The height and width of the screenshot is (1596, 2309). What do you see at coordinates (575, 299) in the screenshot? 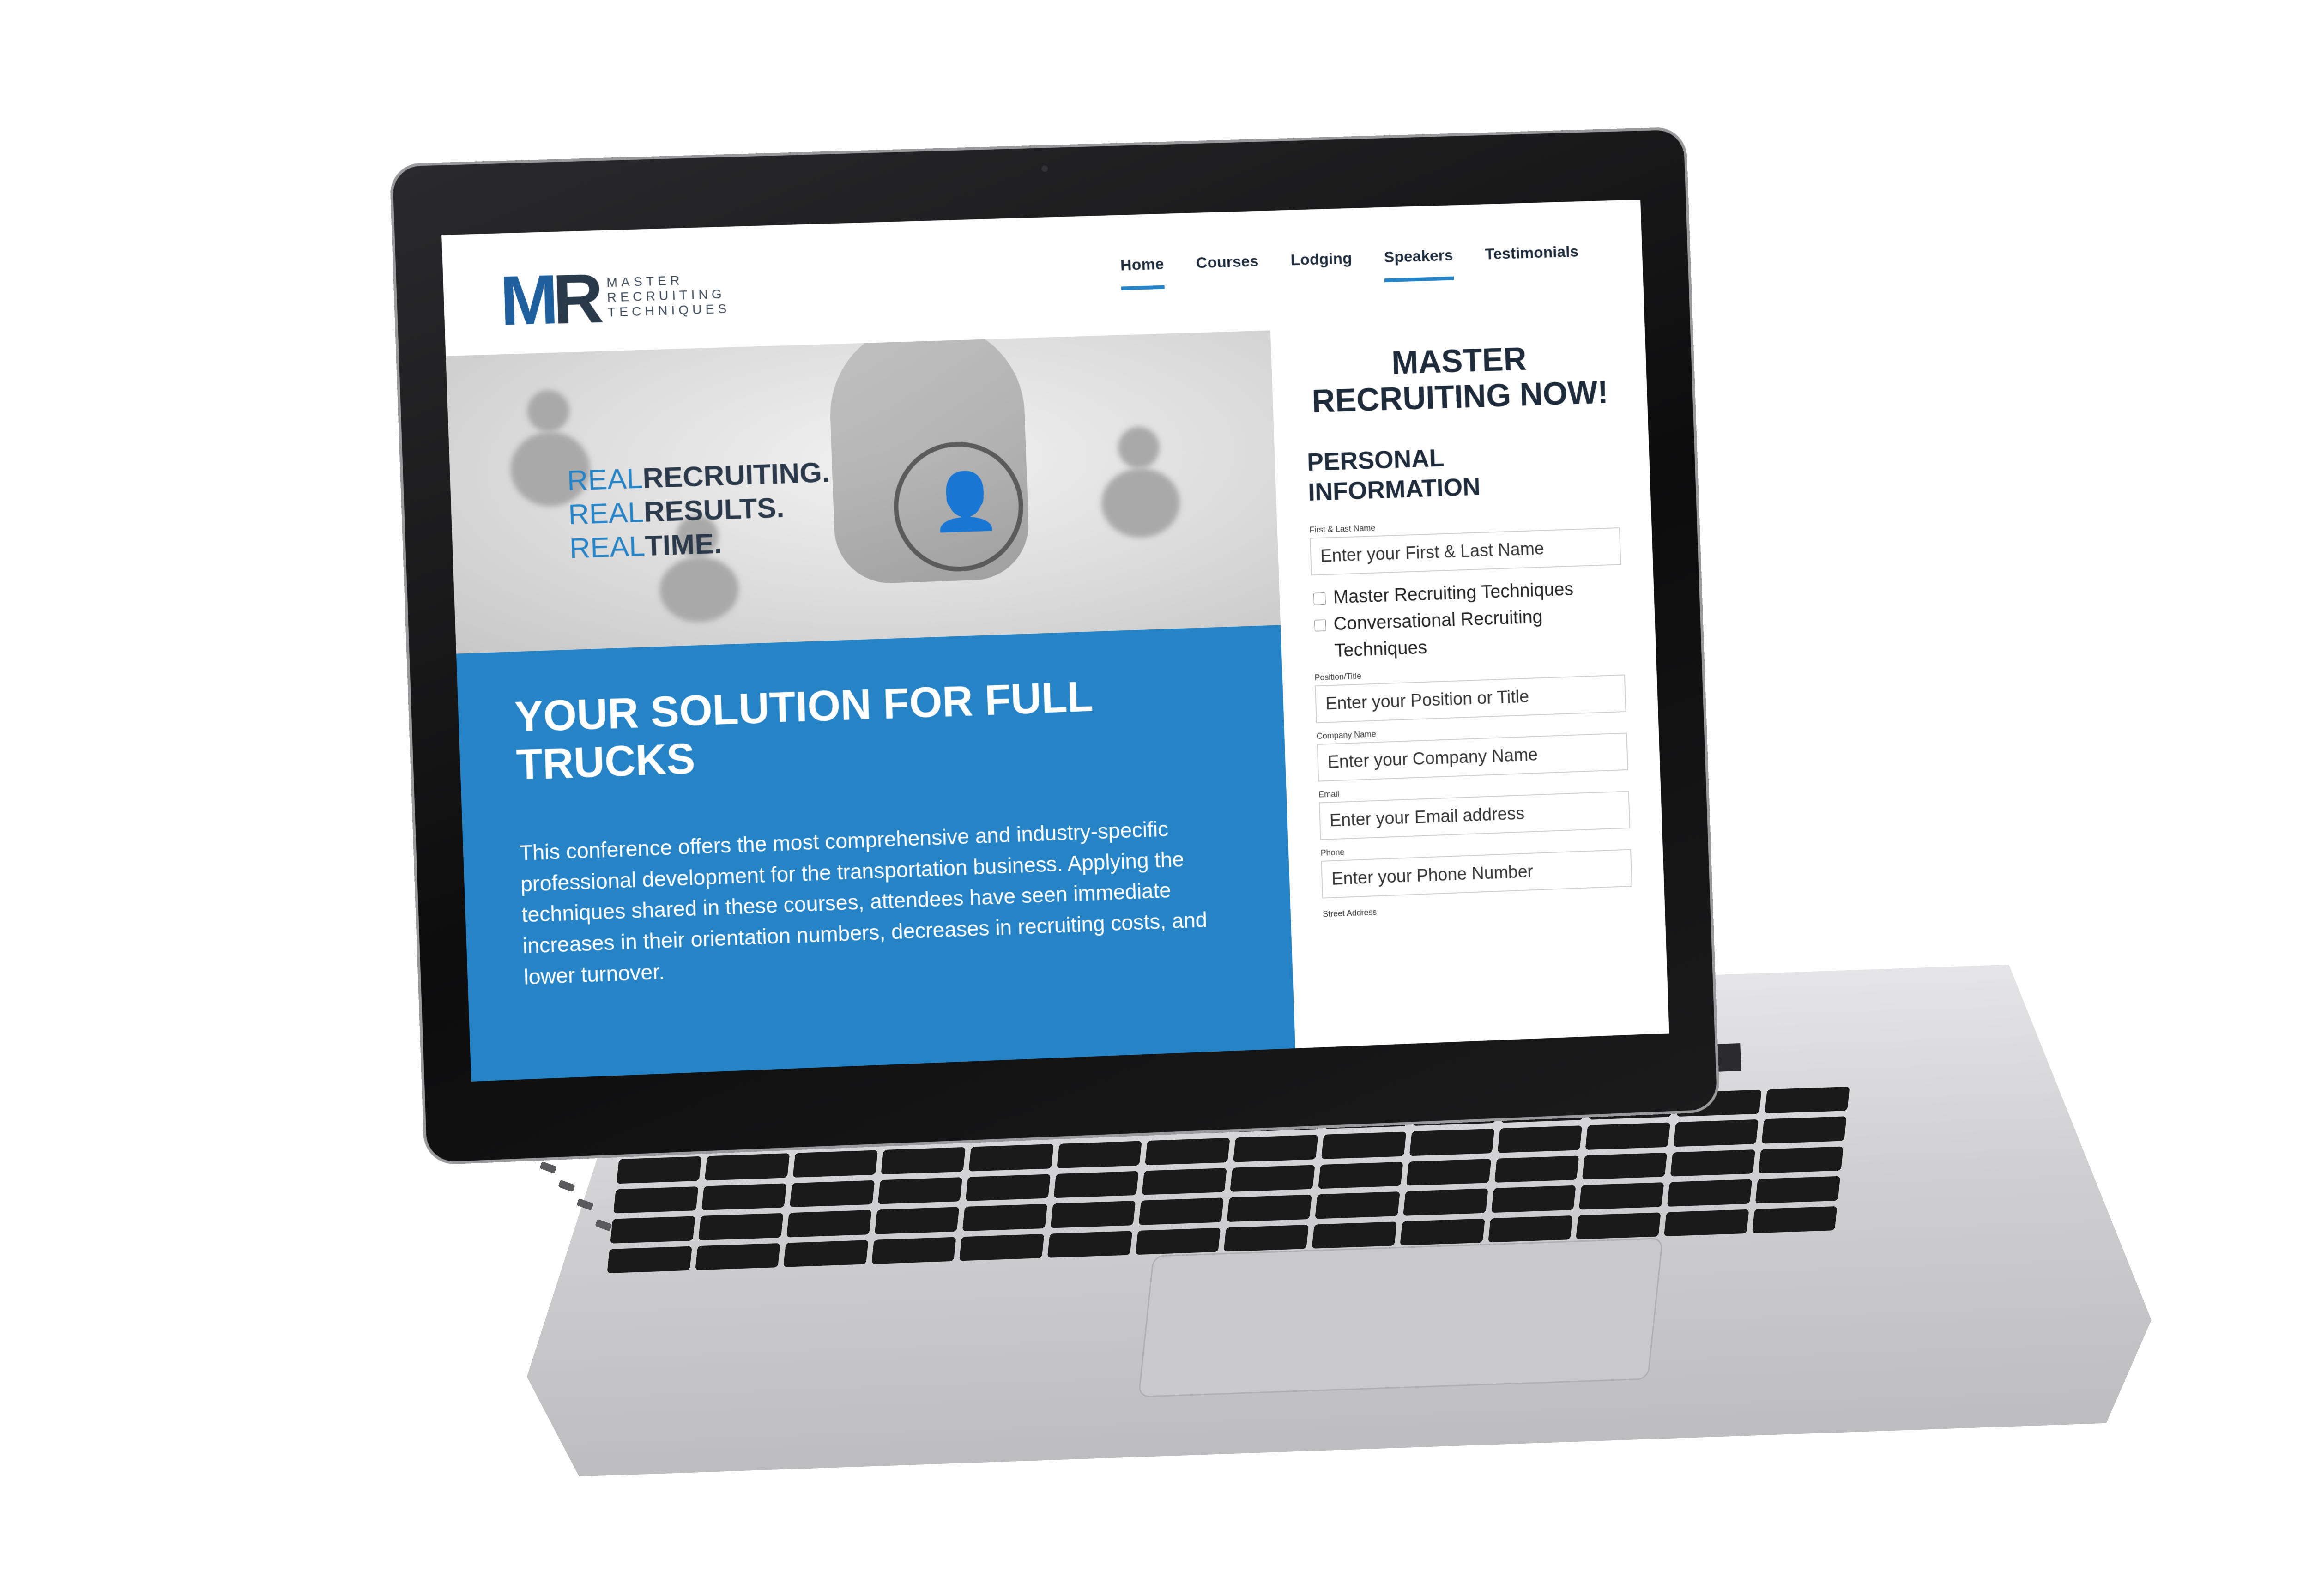
I see `logo-mark-r: R` at bounding box center [575, 299].